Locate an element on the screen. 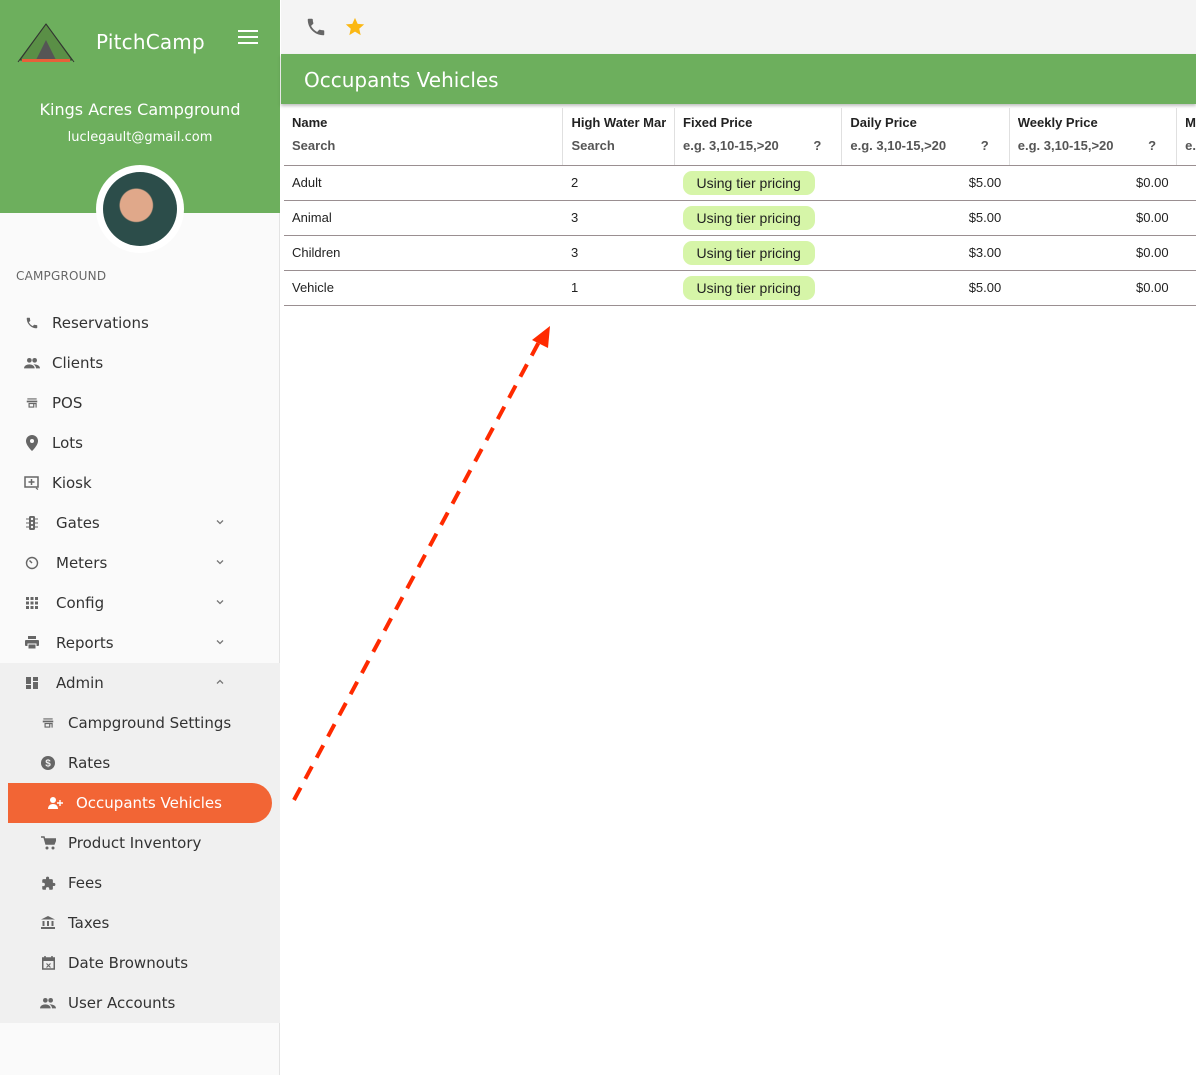 Image resolution: width=1196 pixels, height=1075 pixels. cell-daily-price: $3.00 is located at coordinates (925, 253).